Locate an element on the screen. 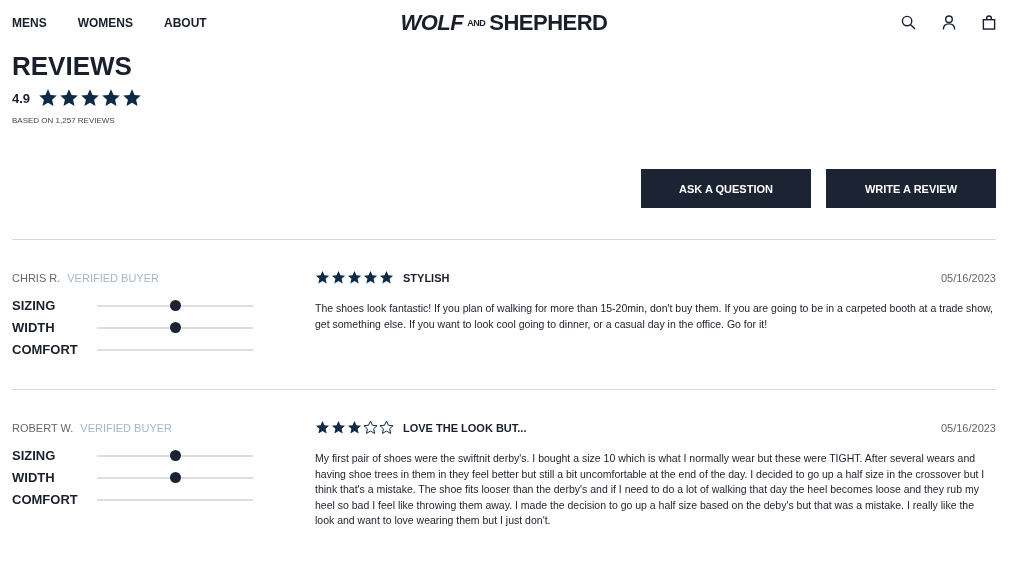  user-icon is located at coordinates (949, 22).